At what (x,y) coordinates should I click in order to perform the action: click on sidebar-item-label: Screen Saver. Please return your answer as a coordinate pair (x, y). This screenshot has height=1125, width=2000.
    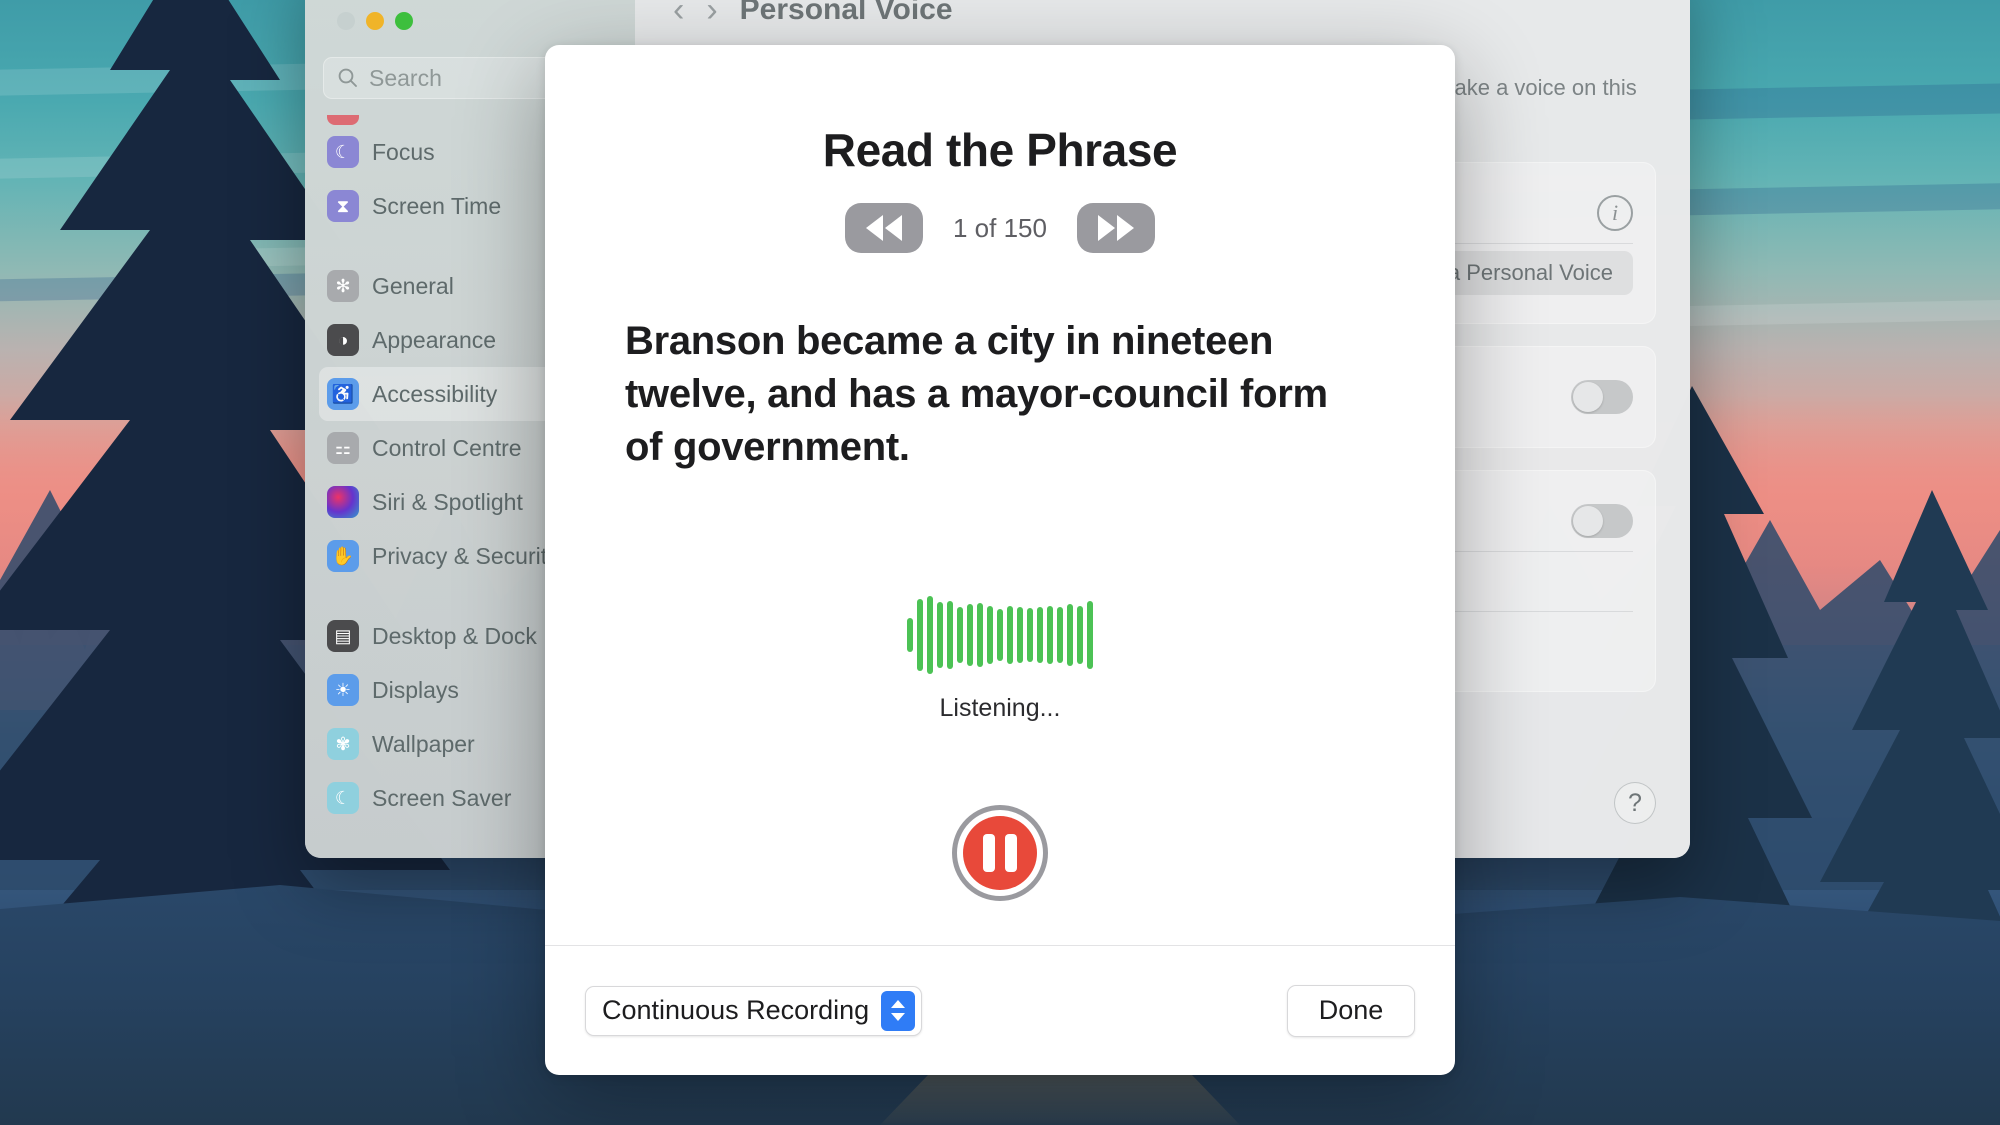
    Looking at the image, I should click on (442, 797).